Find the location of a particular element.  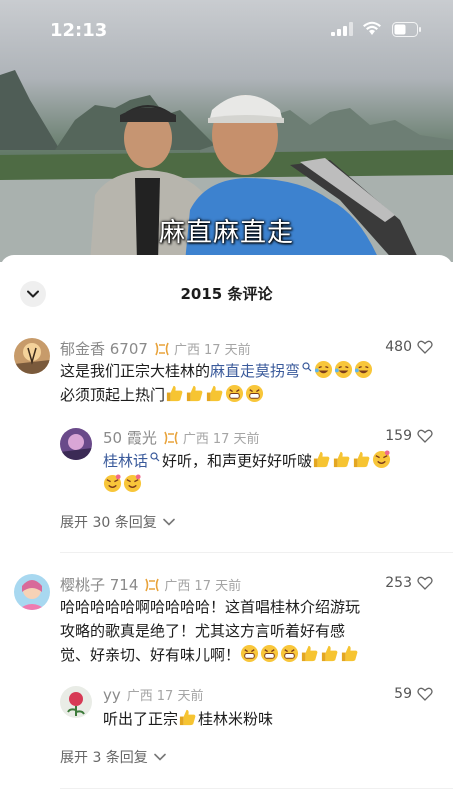

search-link: 桂林话 is located at coordinates (125, 461).